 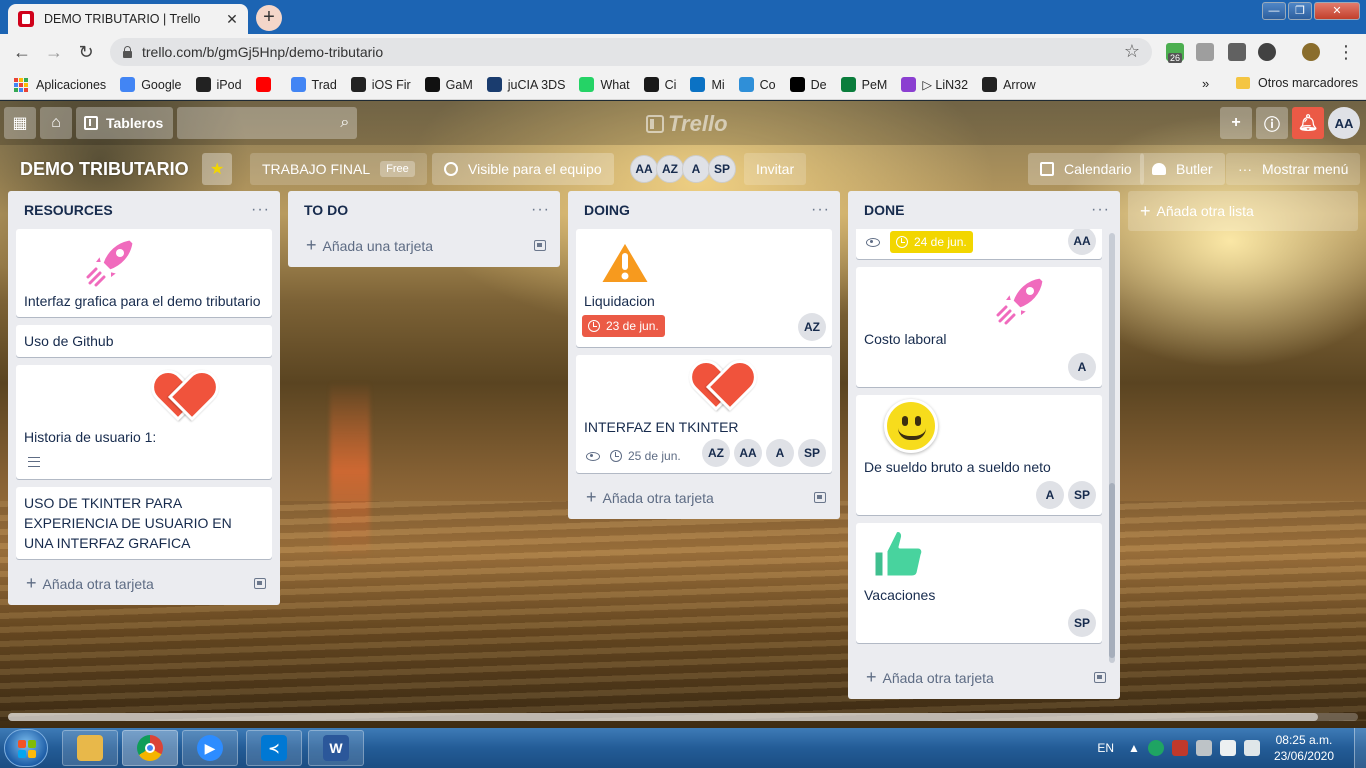 I want to click on create-plus-icon: +, so click(x=1236, y=123).